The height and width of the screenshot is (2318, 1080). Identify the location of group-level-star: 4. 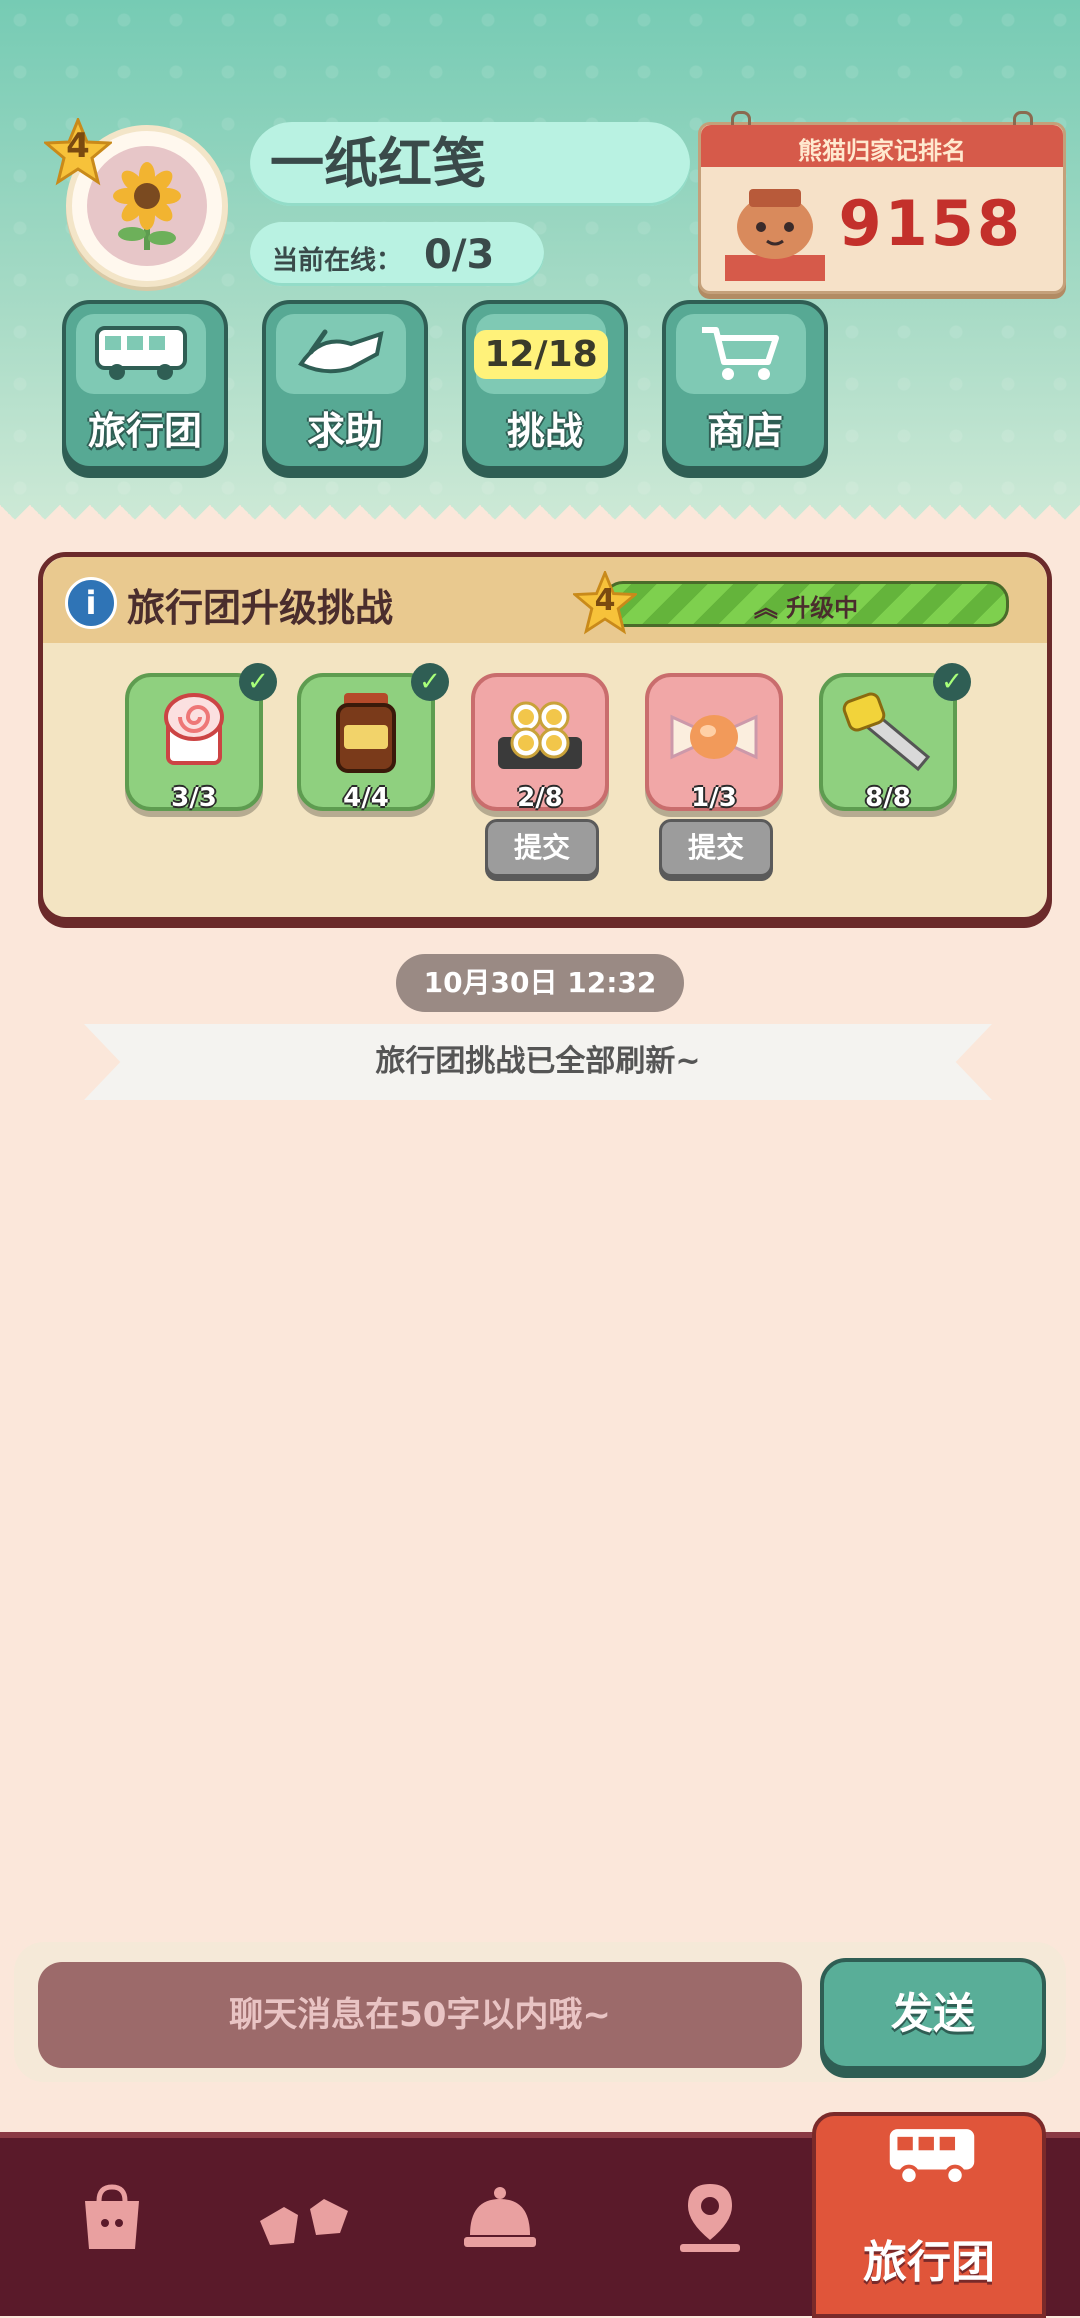
(605, 602).